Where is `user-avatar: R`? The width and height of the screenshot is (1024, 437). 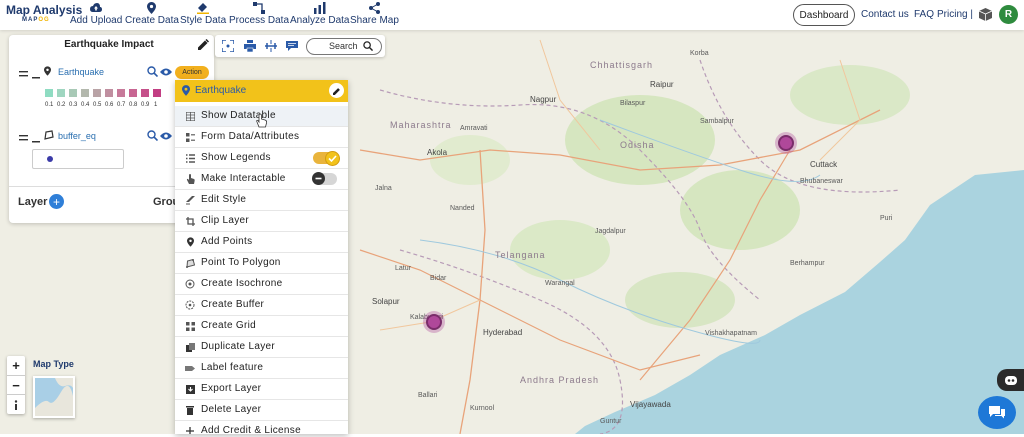 user-avatar: R is located at coordinates (1008, 14).